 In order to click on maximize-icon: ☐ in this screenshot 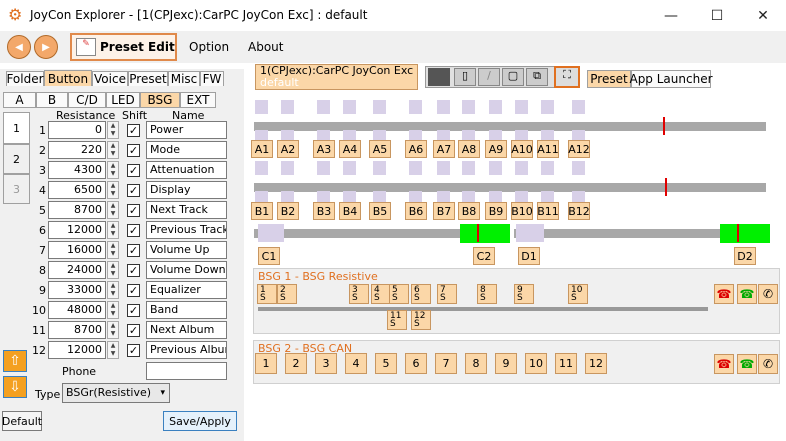, I will do `click(717, 15)`.